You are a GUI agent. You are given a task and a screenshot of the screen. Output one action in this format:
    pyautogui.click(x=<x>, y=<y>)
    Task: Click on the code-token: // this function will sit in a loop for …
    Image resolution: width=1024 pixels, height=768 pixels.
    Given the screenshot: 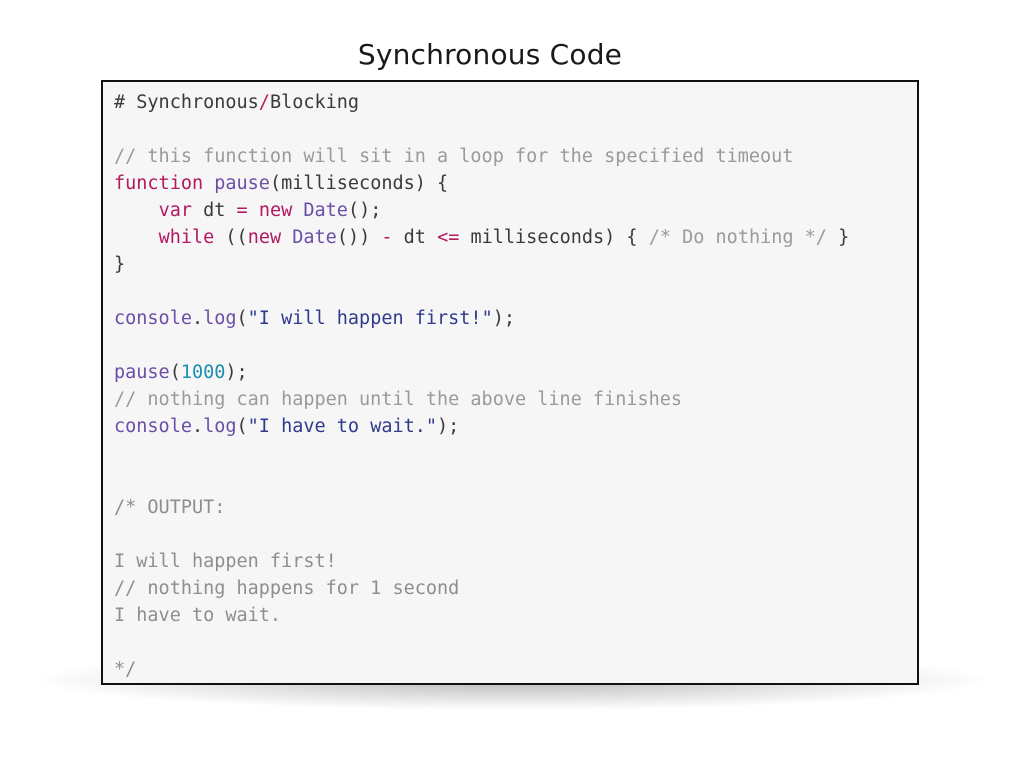 What is the action you would take?
    pyautogui.click(x=454, y=156)
    